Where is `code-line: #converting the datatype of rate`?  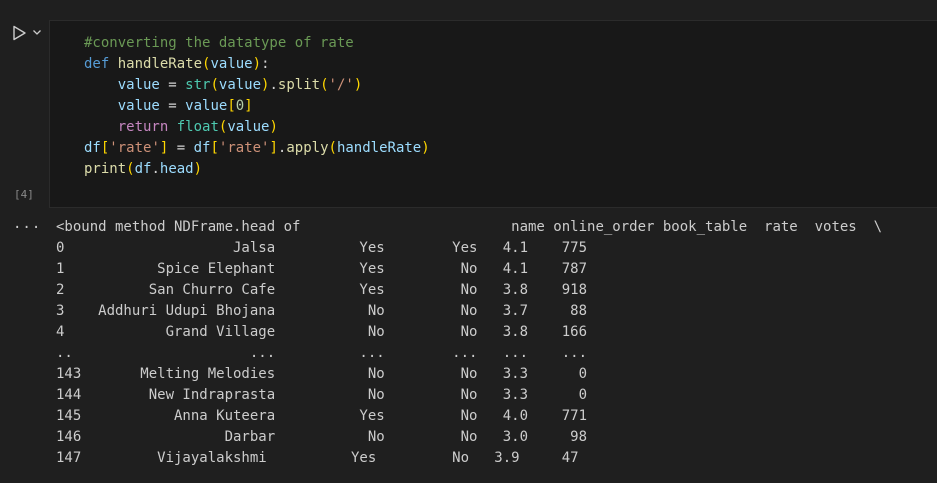
code-line: #converting the datatype of rate is located at coordinates (219, 43).